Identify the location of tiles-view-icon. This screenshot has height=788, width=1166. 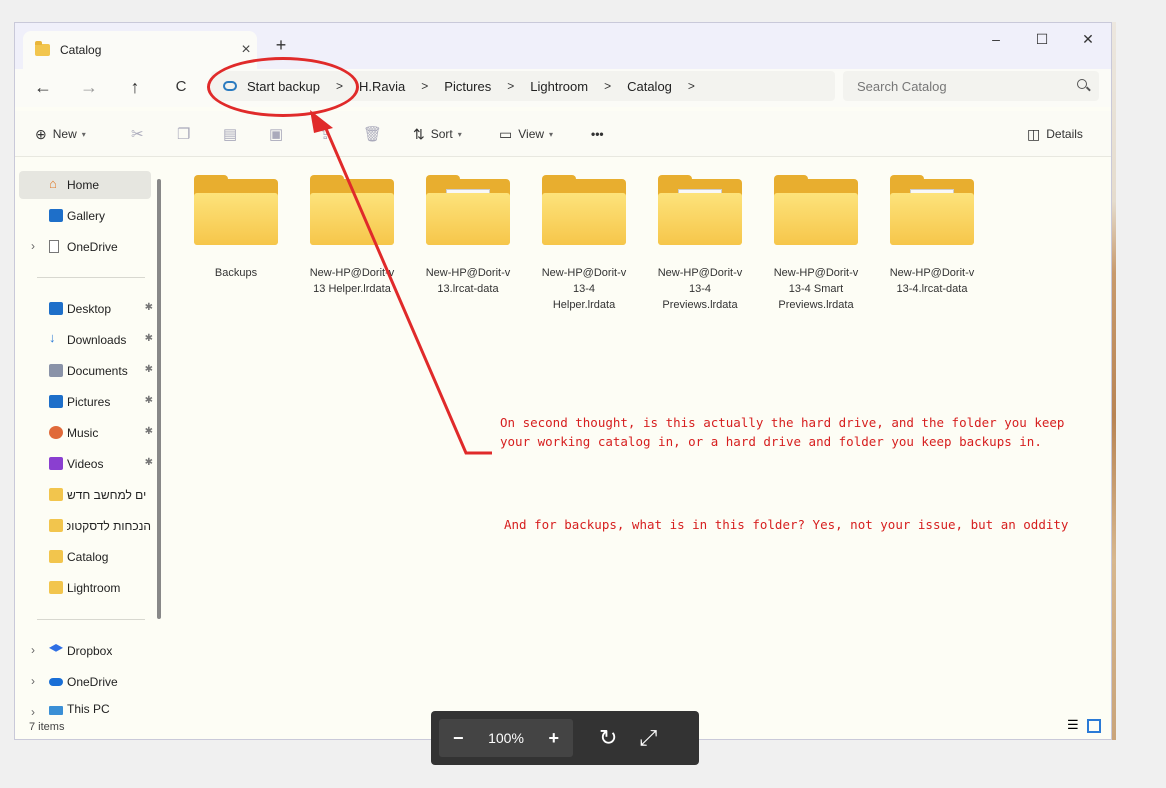
(1094, 726).